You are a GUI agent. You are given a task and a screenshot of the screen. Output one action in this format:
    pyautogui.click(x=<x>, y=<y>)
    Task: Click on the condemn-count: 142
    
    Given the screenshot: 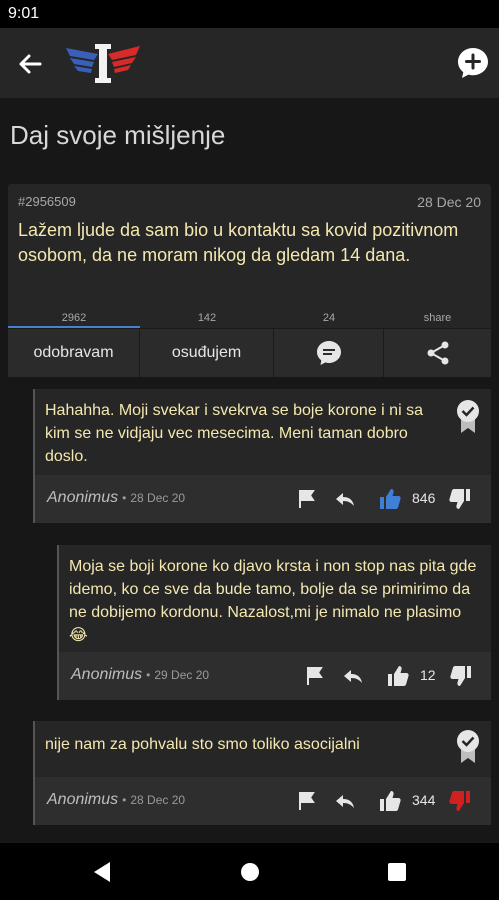 What is the action you would take?
    pyautogui.click(x=207, y=318)
    